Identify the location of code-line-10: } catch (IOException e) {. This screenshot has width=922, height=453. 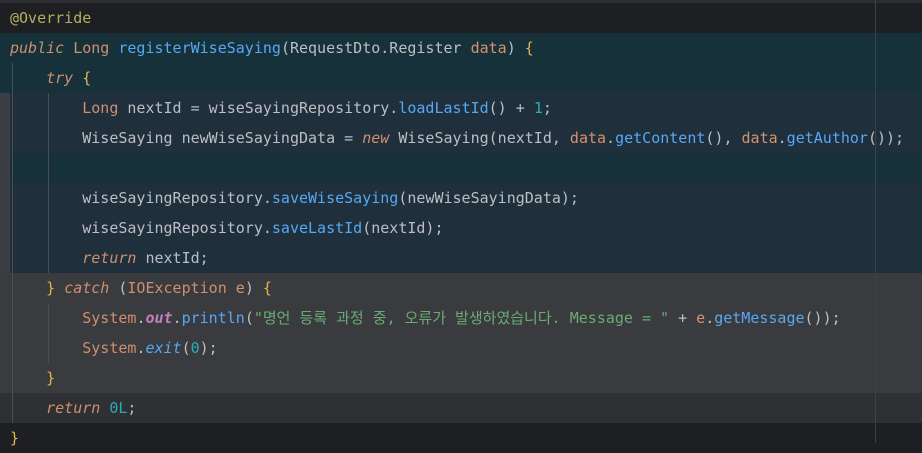
(461, 288).